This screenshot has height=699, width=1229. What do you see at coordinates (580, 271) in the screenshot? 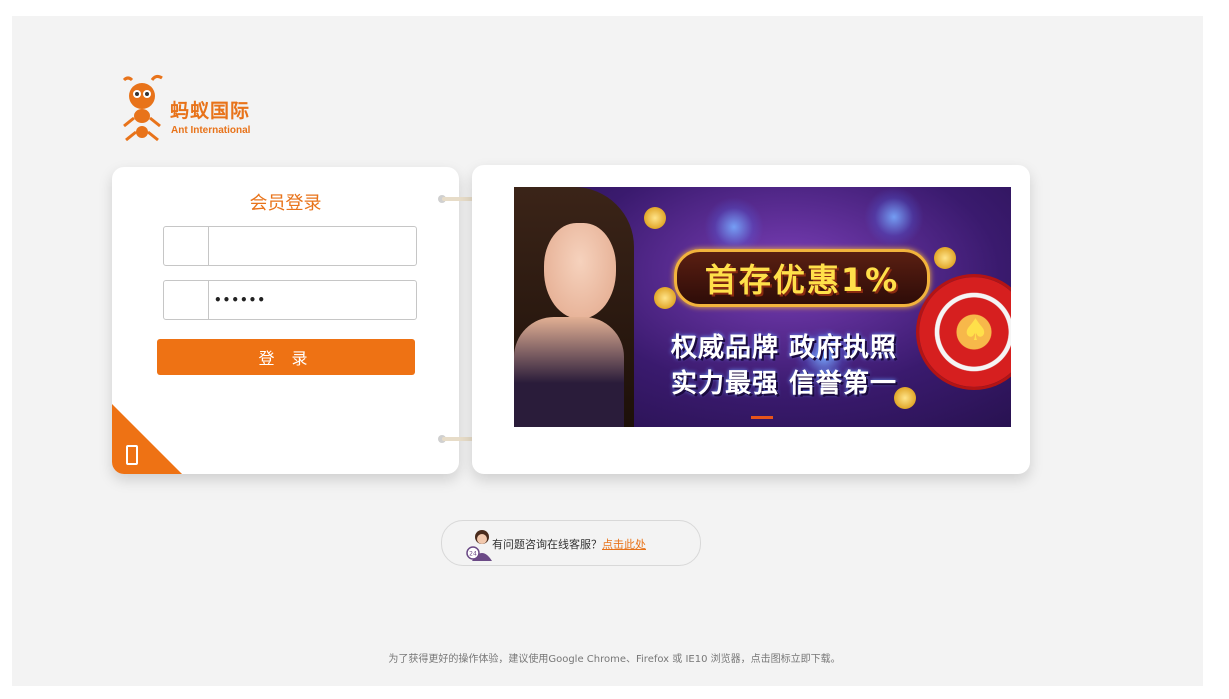
I see `model-face` at bounding box center [580, 271].